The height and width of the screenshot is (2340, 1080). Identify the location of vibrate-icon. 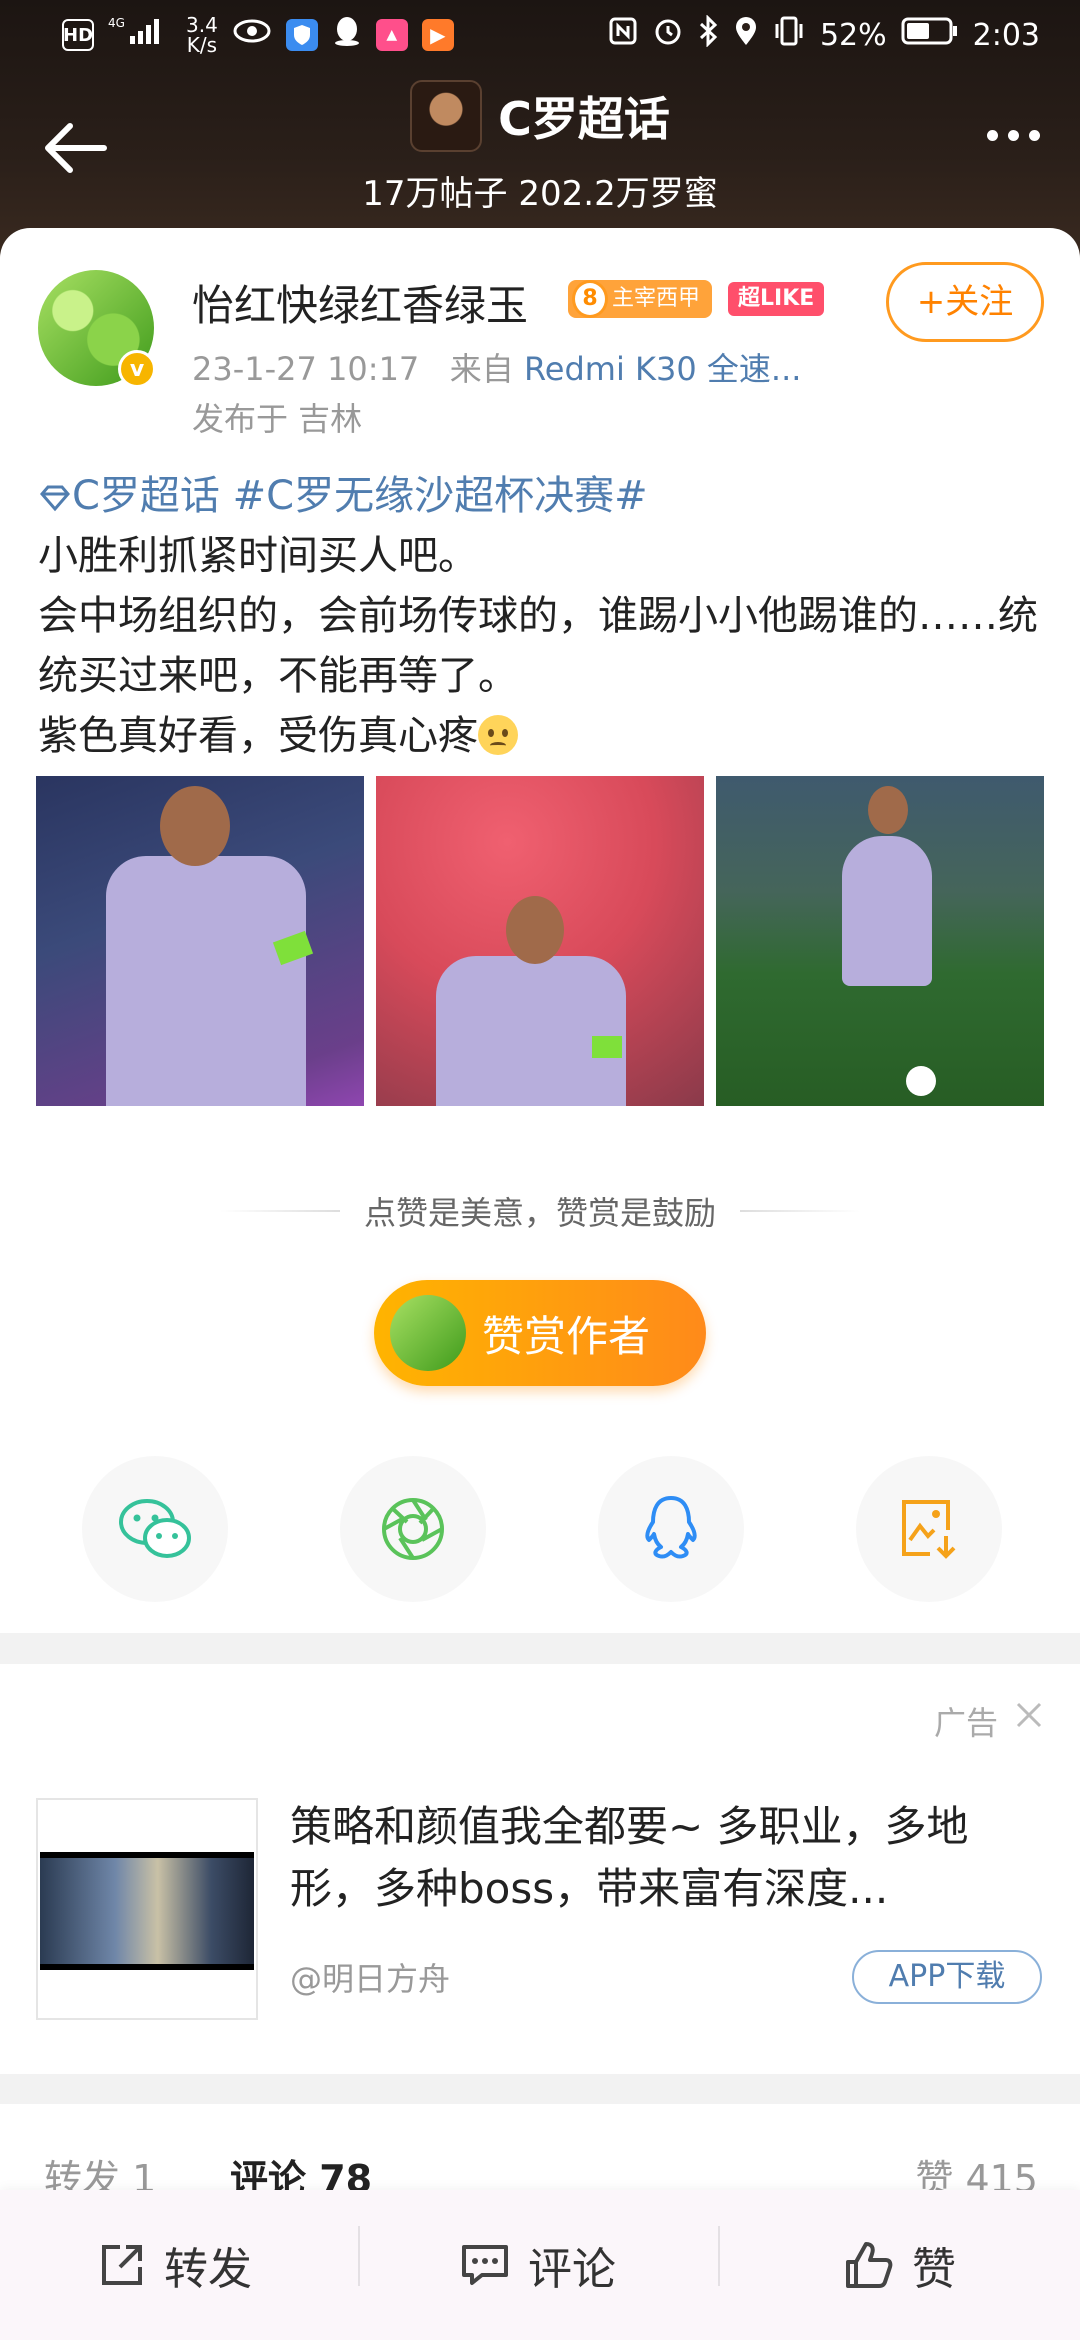
(789, 35).